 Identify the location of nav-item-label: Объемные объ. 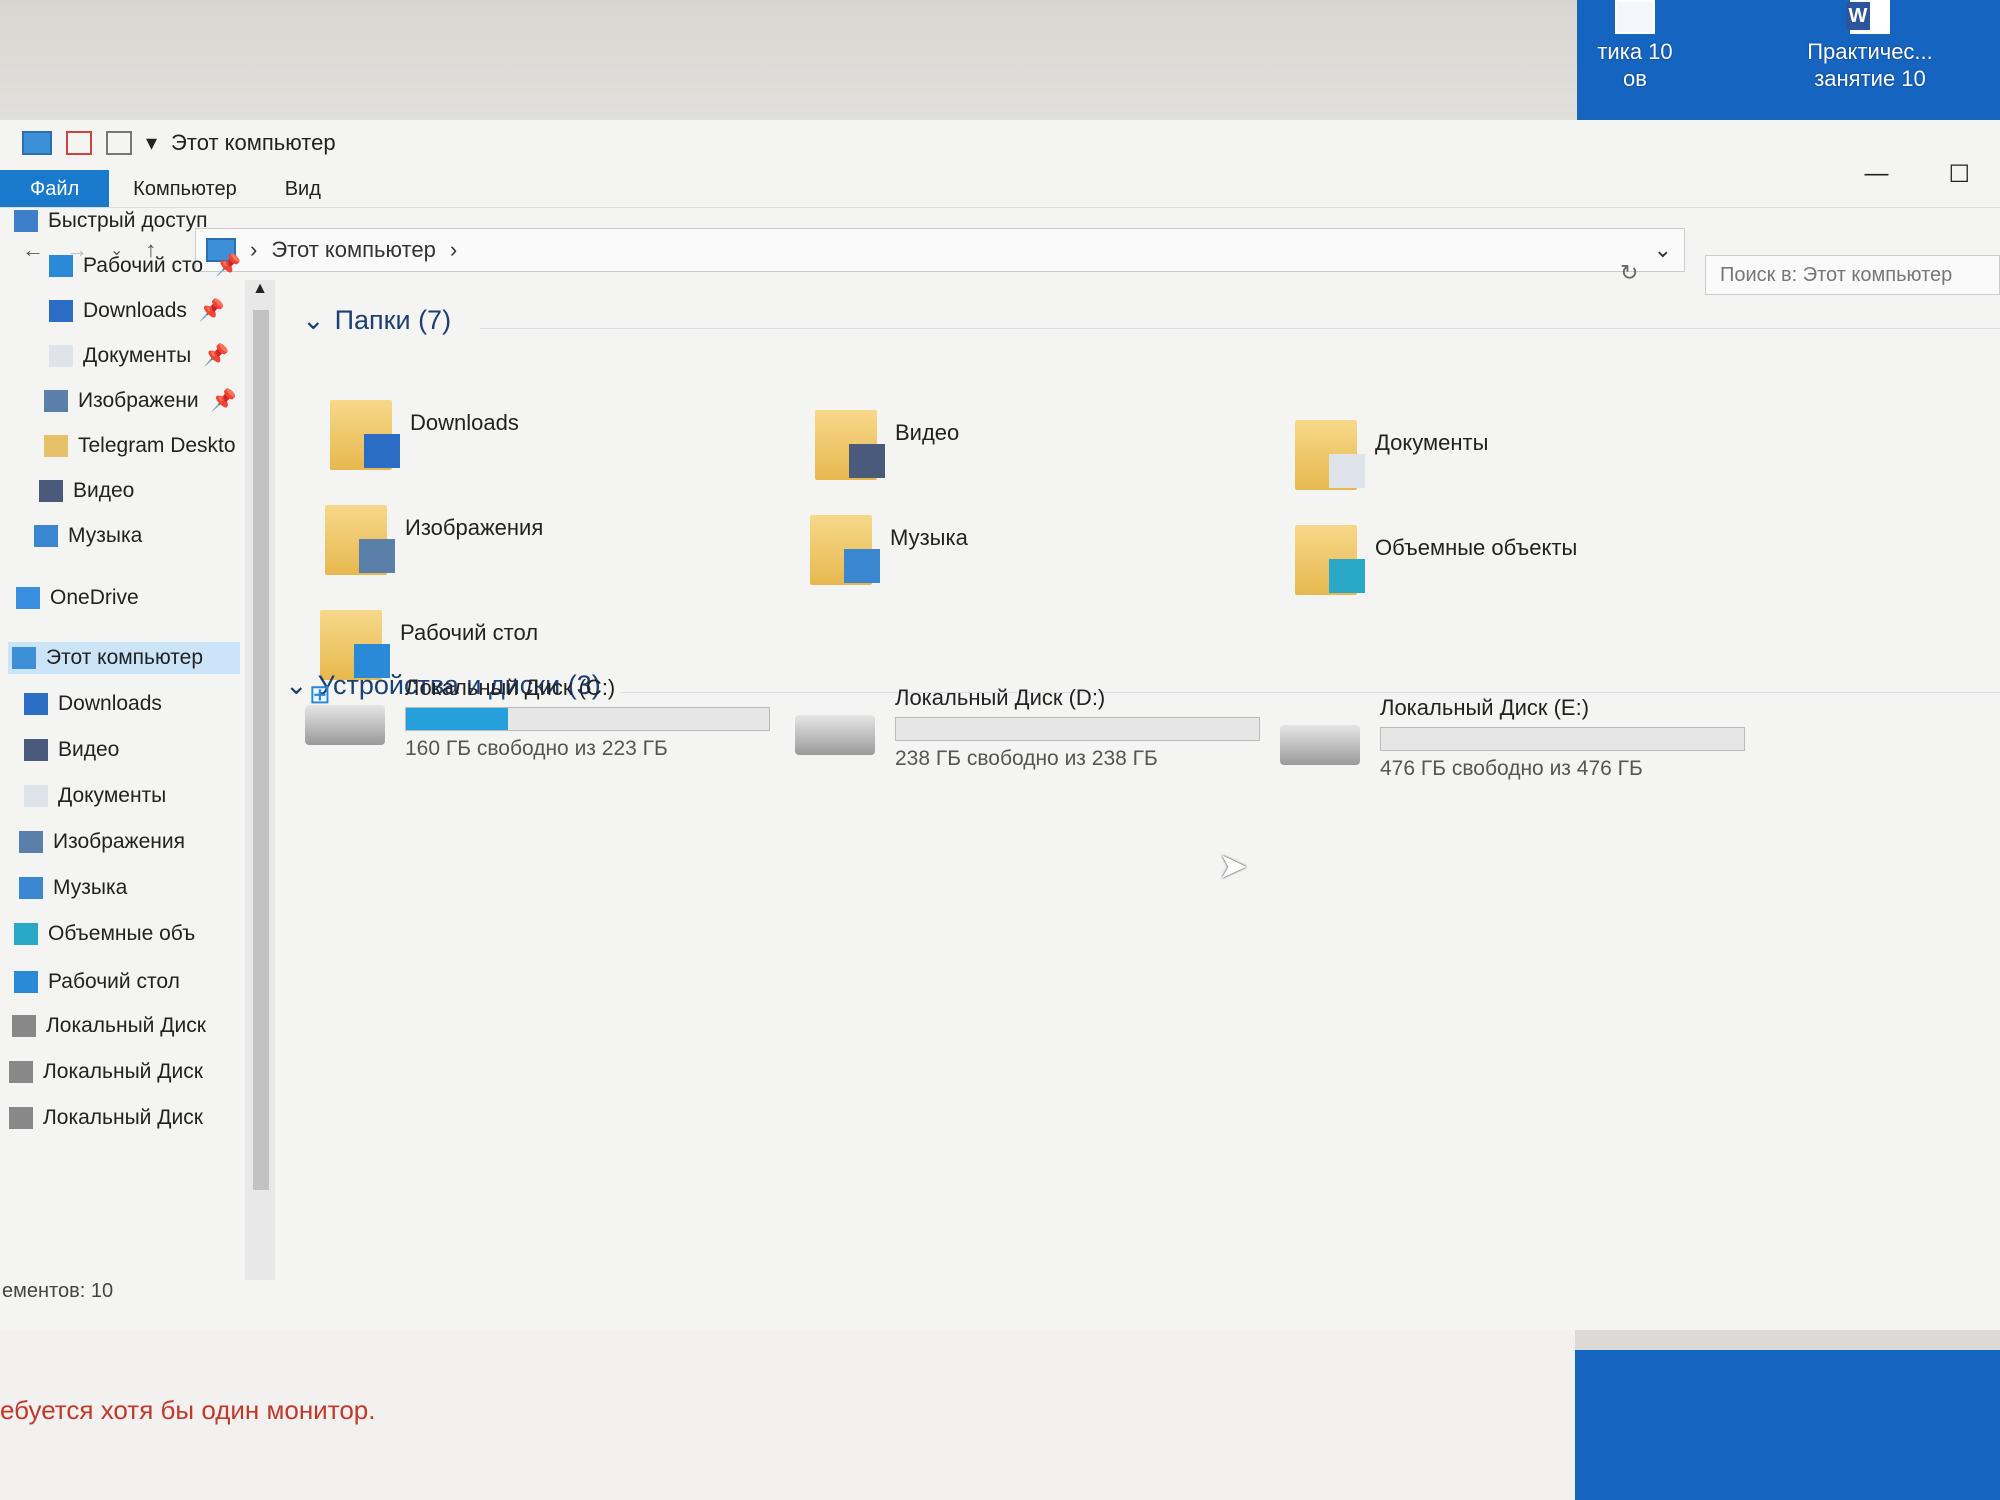
(122, 933).